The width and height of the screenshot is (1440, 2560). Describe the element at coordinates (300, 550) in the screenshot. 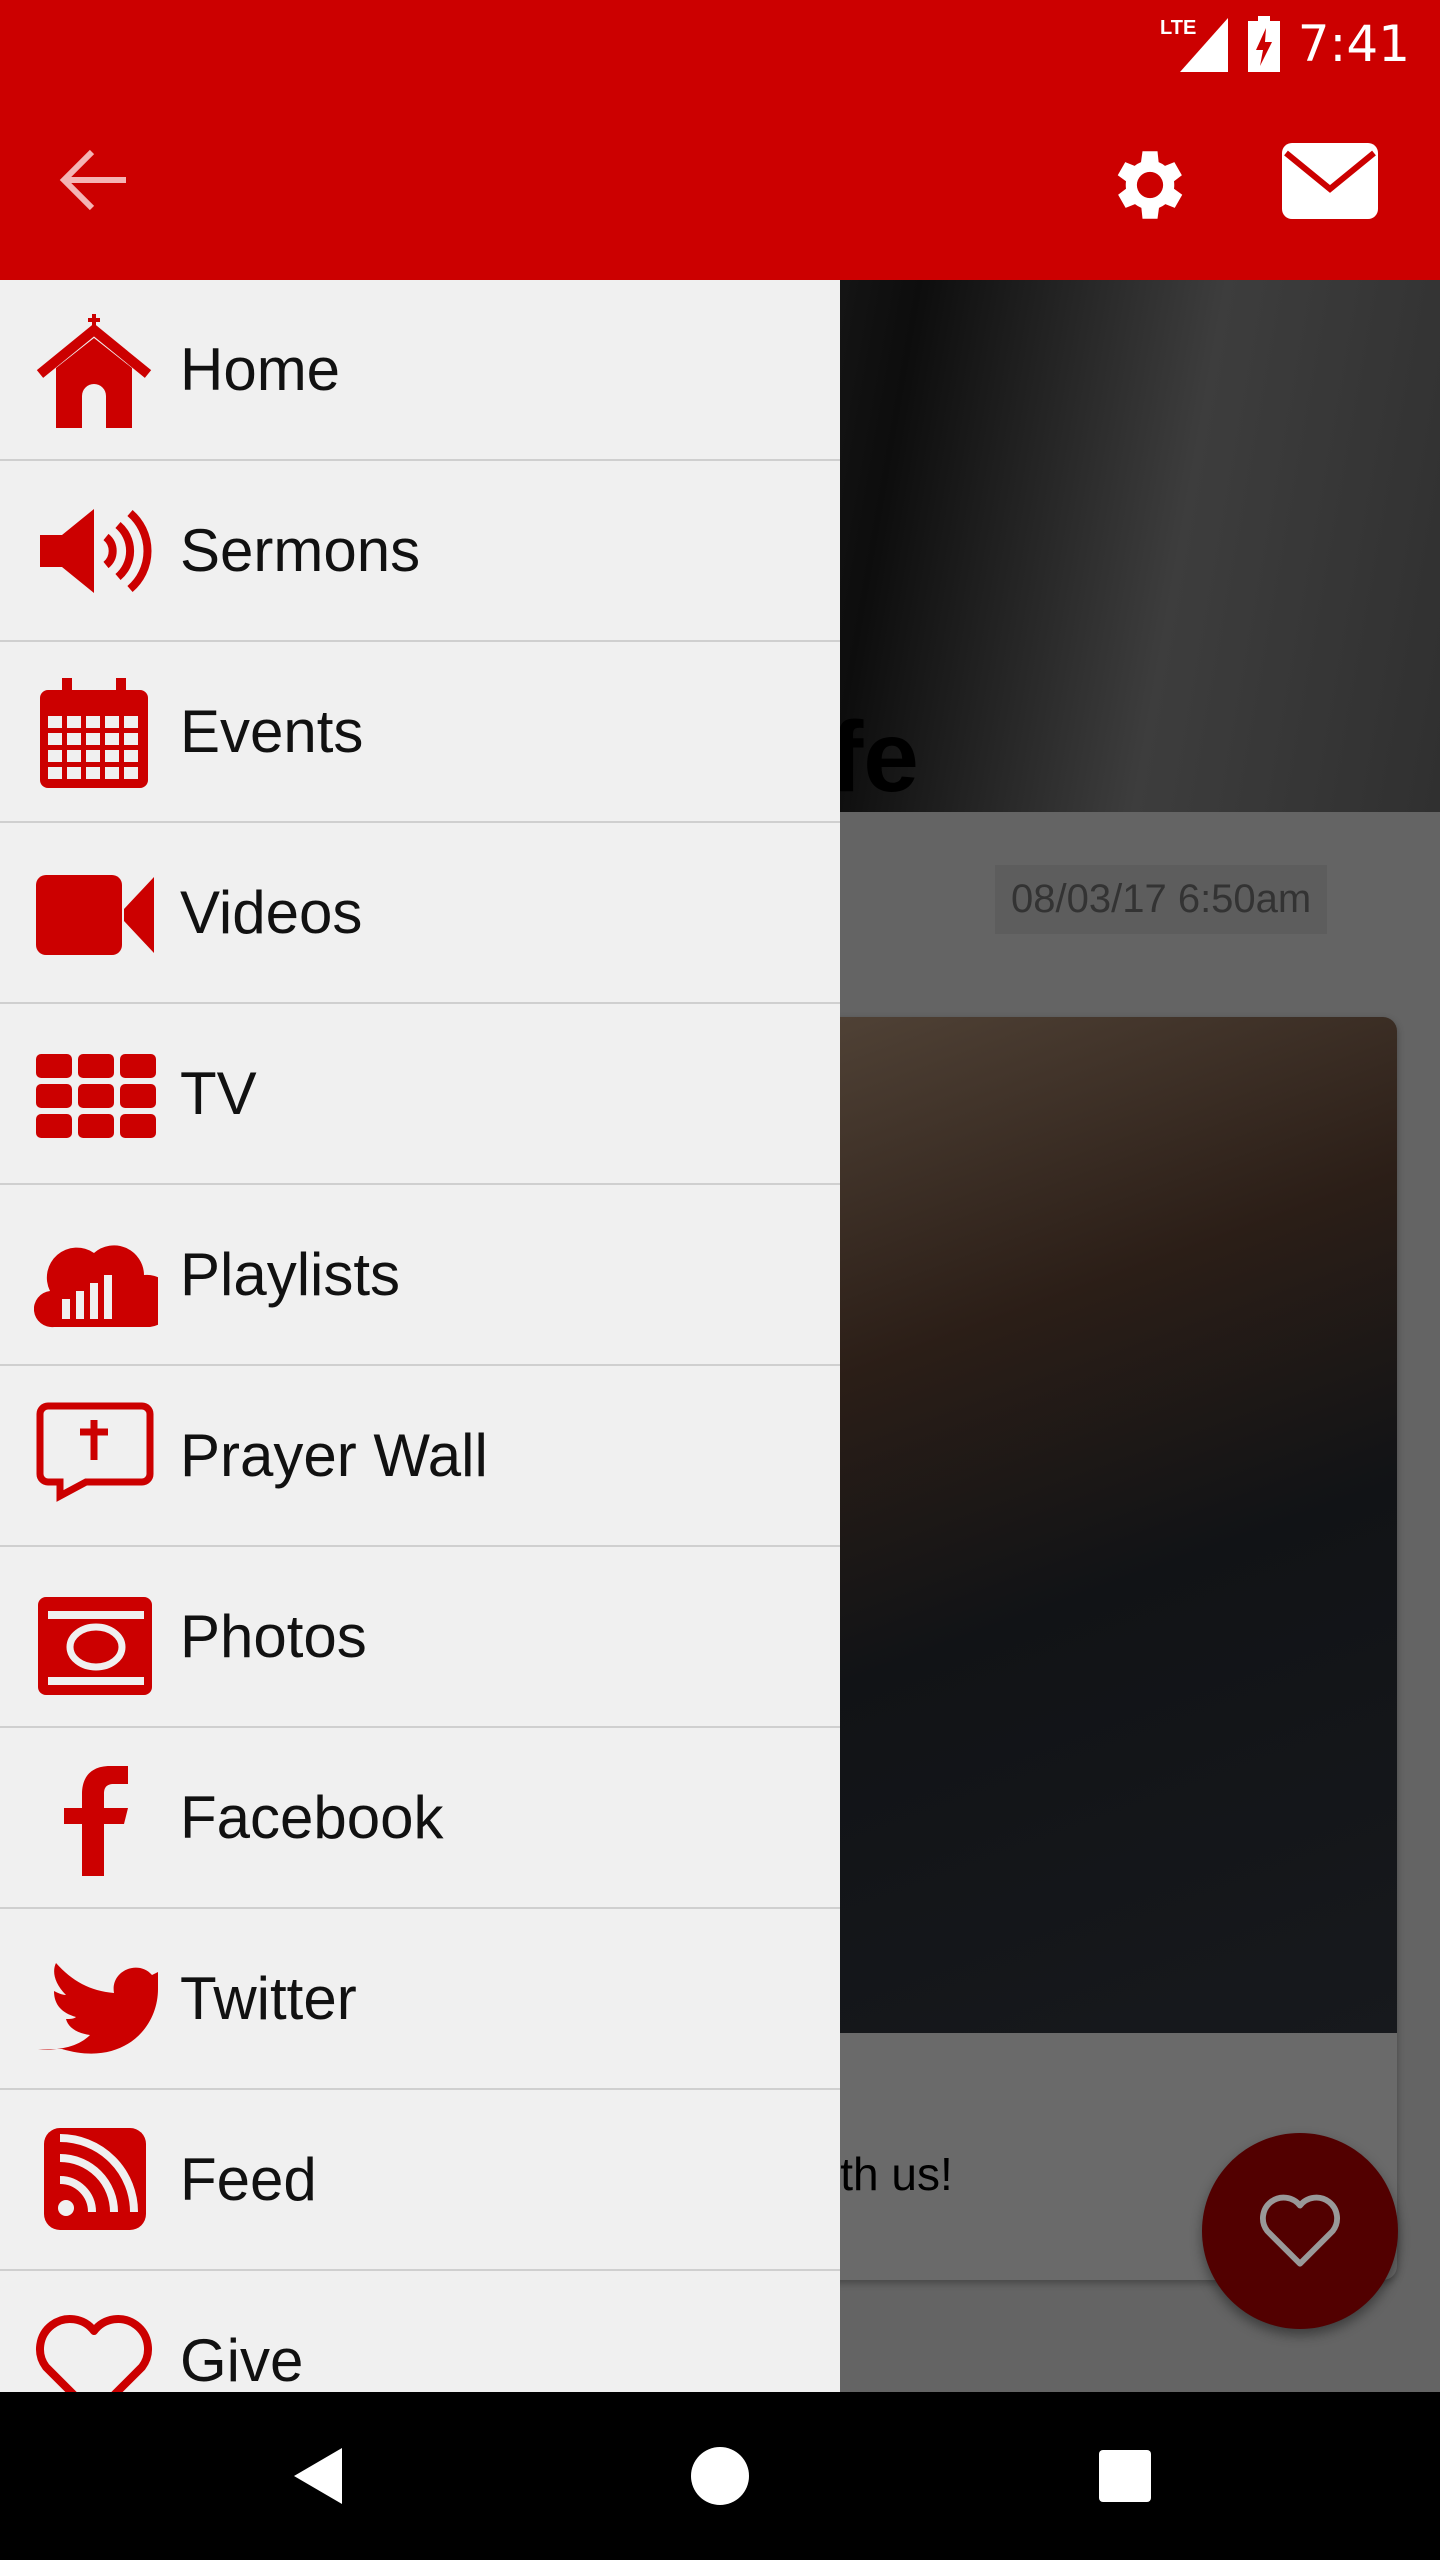

I see `drawer-item-label: Sermons` at that location.